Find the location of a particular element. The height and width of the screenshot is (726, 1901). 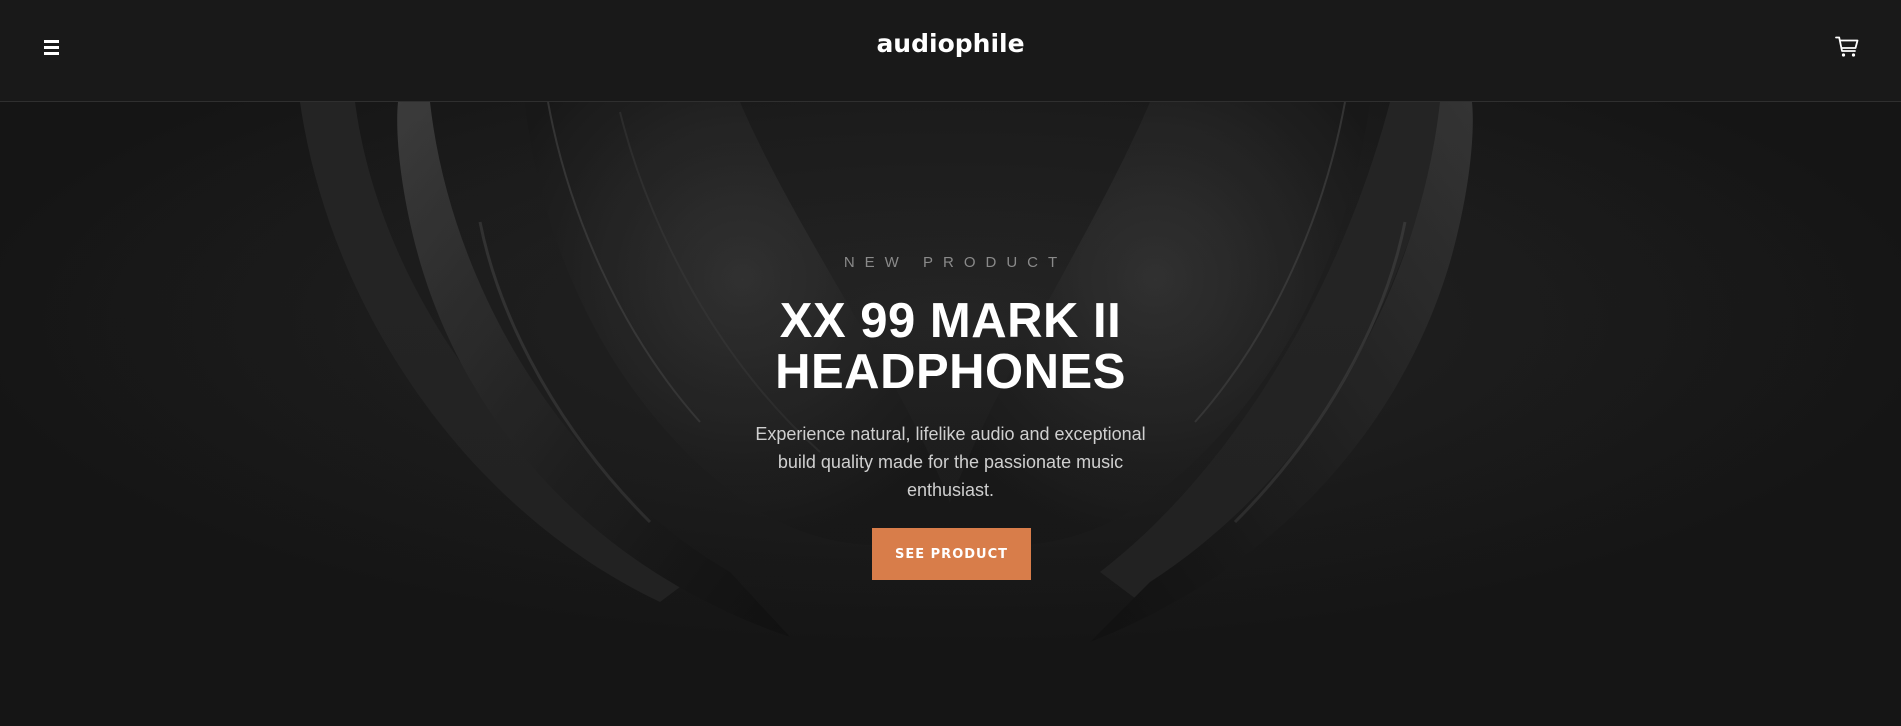

hero-title-line-1: XX 99 MARK II is located at coordinates (950, 321).